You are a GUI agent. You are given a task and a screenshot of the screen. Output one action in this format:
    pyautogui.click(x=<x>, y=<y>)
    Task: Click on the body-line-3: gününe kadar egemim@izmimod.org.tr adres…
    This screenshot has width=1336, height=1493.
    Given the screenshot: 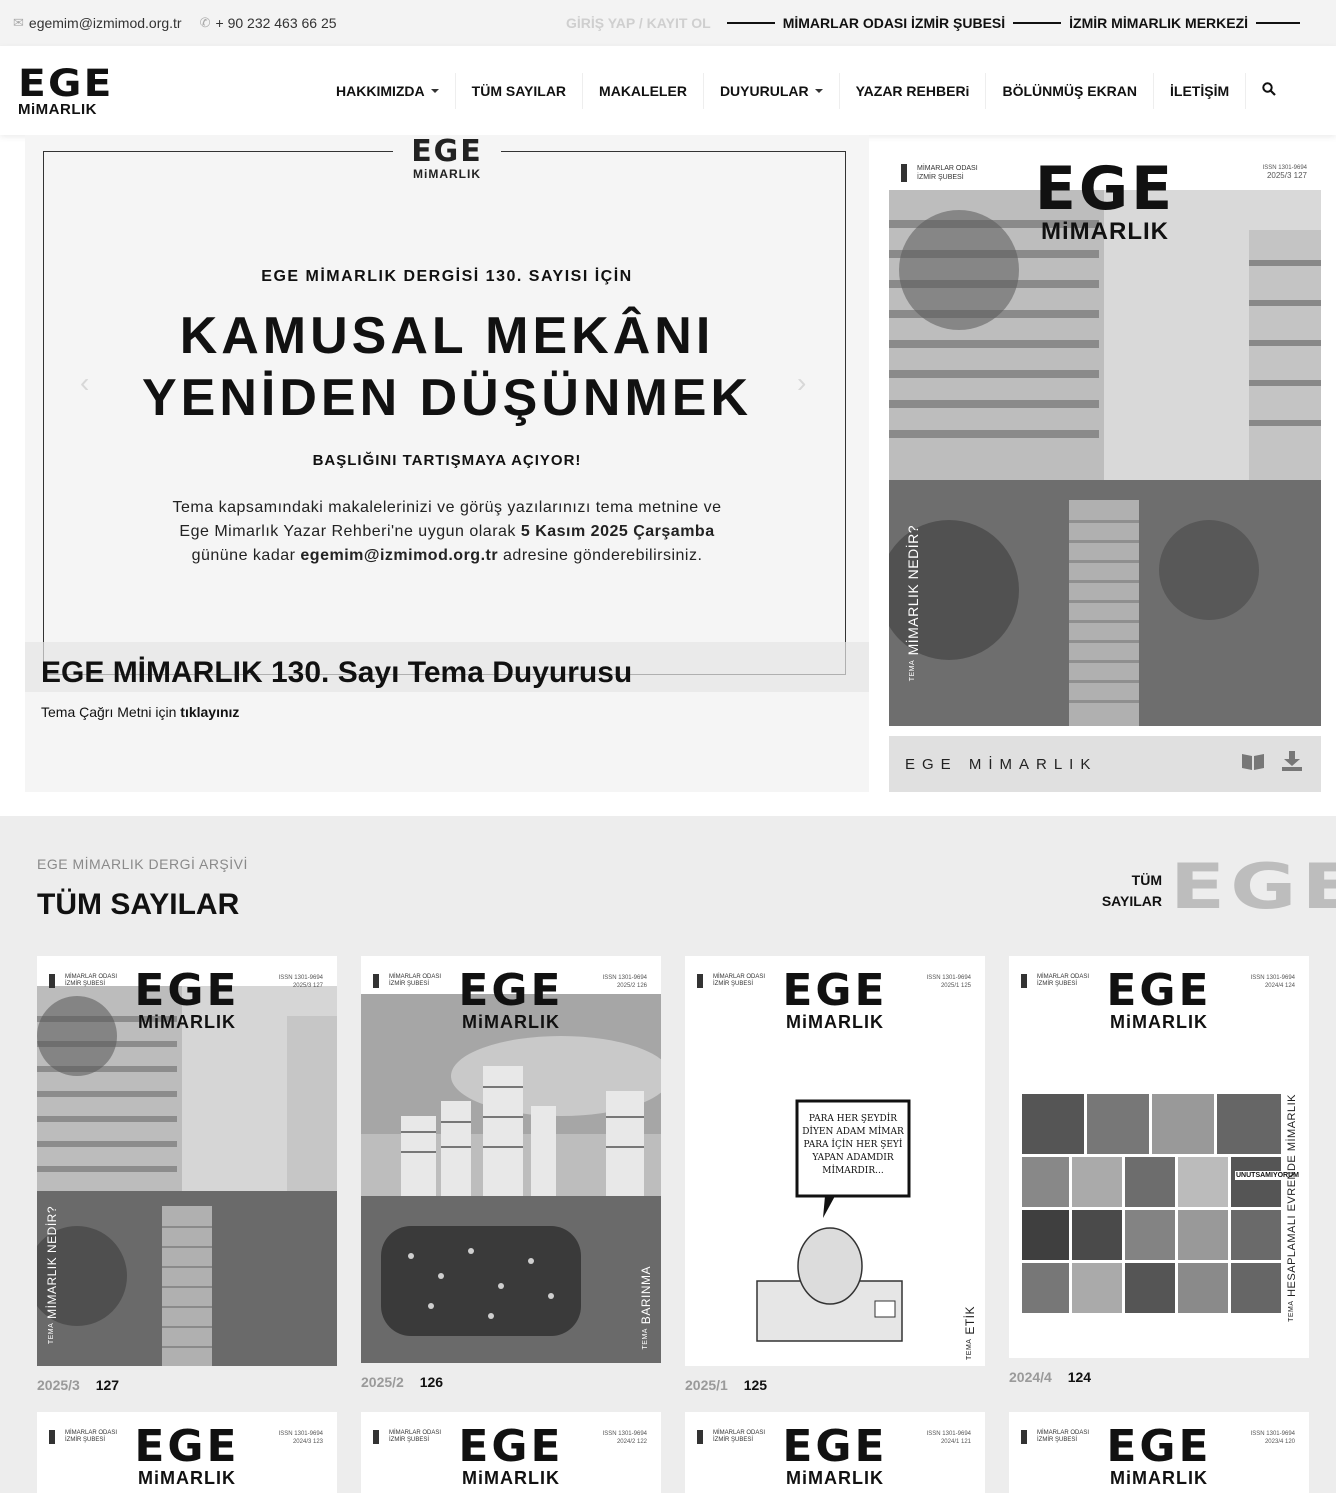 What is the action you would take?
    pyautogui.click(x=447, y=556)
    